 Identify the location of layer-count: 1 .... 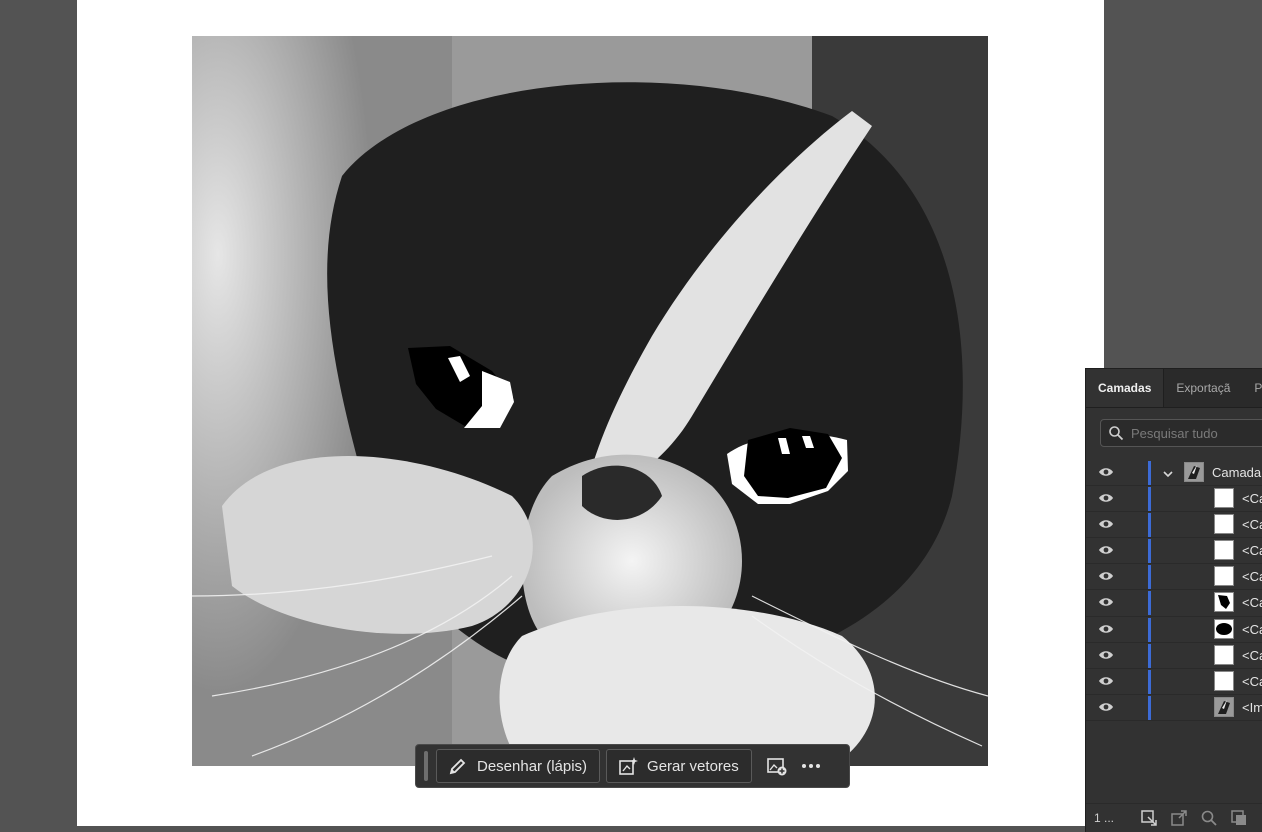
(1104, 818).